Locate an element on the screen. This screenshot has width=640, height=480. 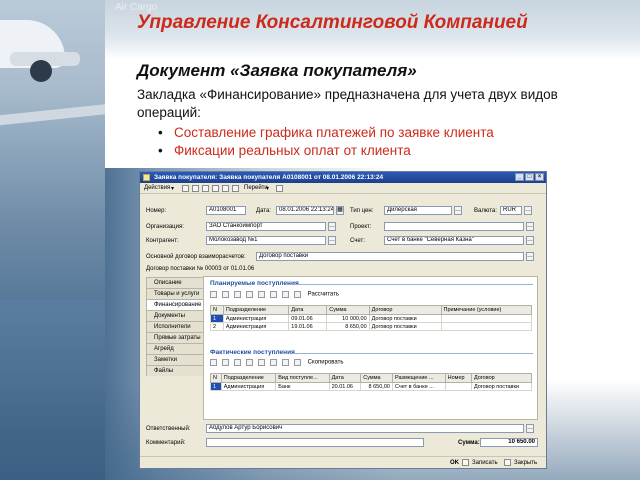
copy-button: Скопировать is located at coordinates (326, 363).